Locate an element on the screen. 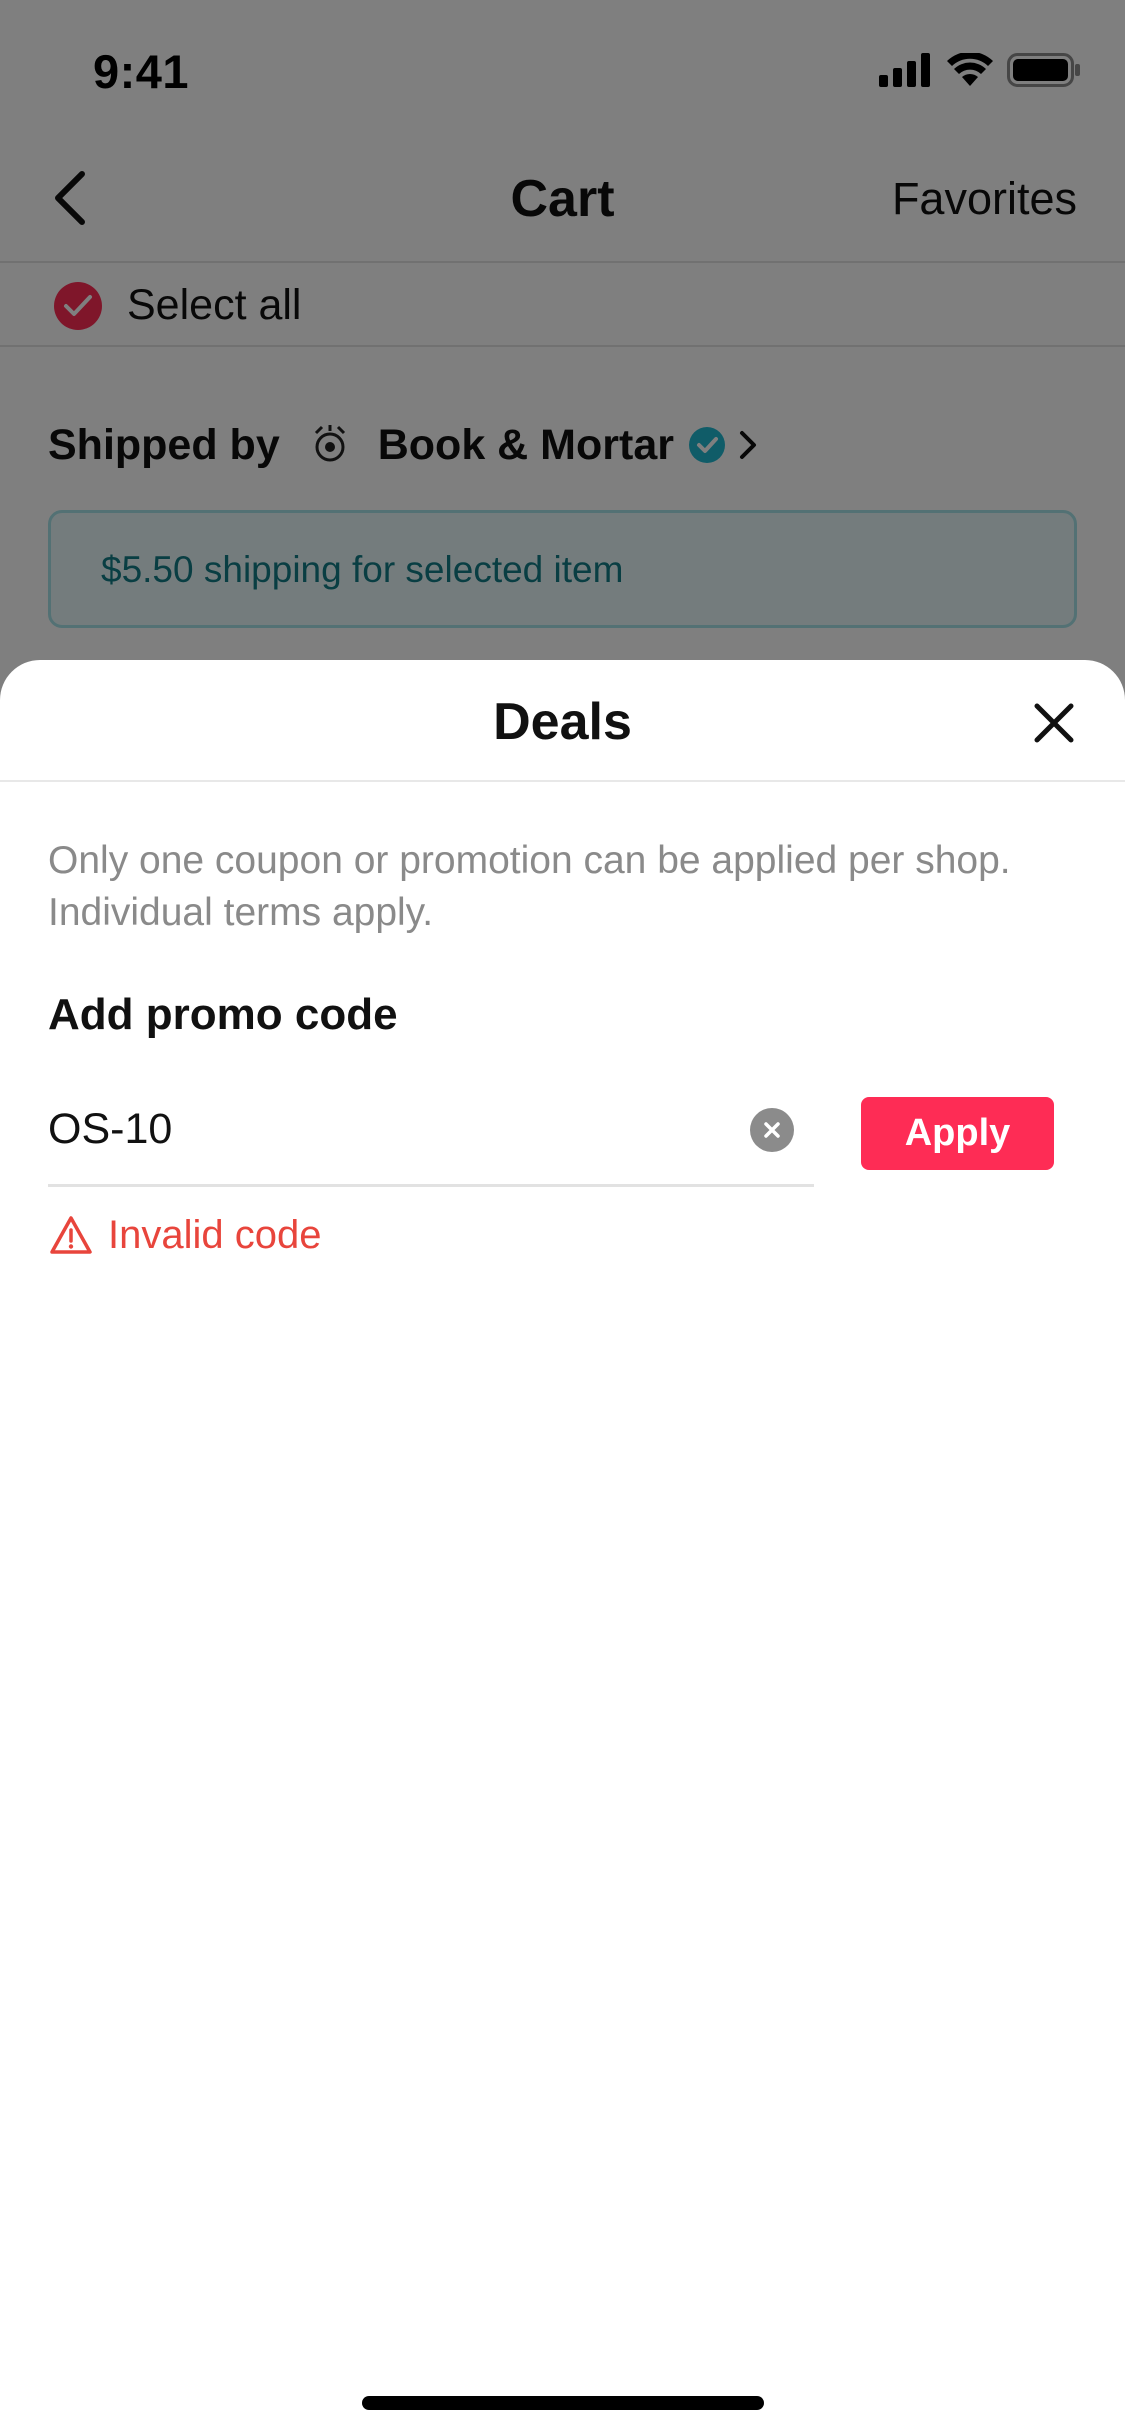 The width and height of the screenshot is (1125, 2436). apply-button: Apply is located at coordinates (957, 1133).